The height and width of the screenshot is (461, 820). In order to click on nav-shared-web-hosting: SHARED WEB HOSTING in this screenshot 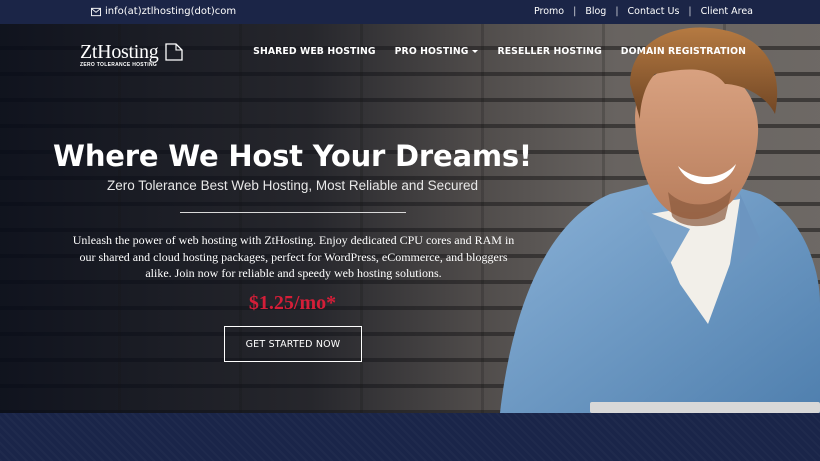, I will do `click(314, 51)`.